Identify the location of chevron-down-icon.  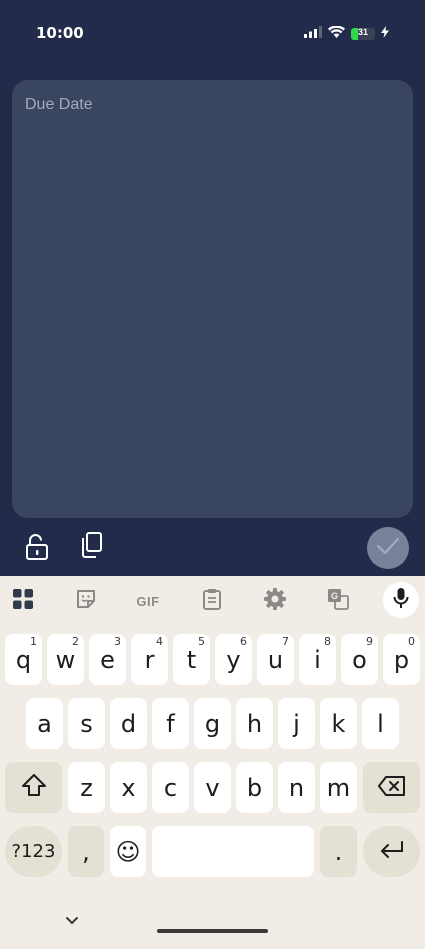
(72, 921).